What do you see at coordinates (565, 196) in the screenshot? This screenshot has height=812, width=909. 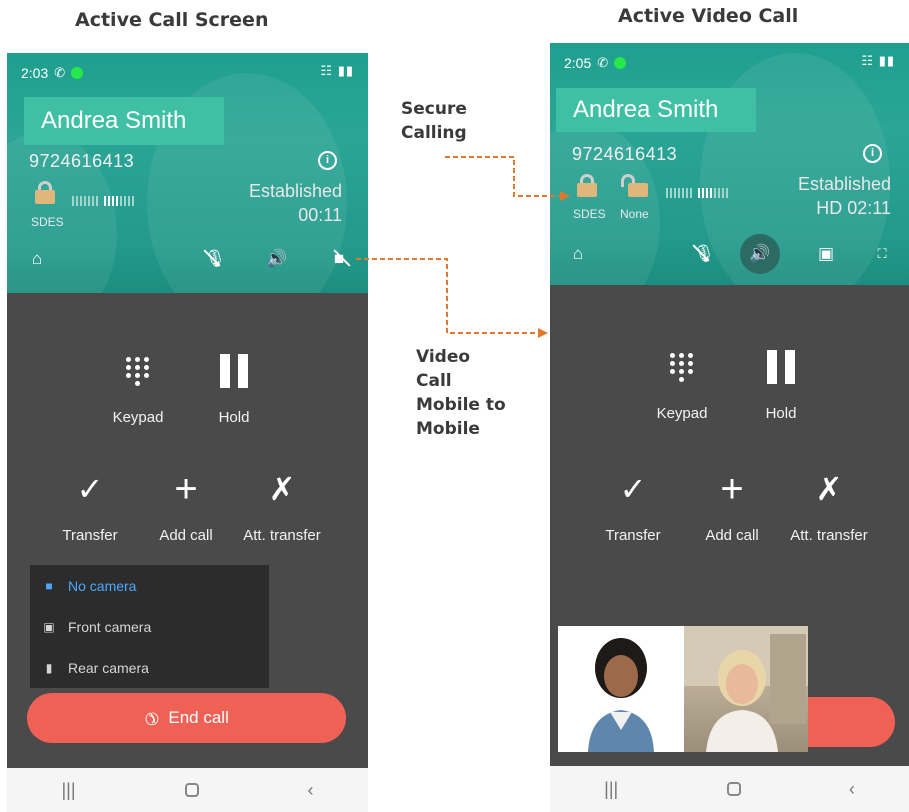 I see `arrowhead-secure` at bounding box center [565, 196].